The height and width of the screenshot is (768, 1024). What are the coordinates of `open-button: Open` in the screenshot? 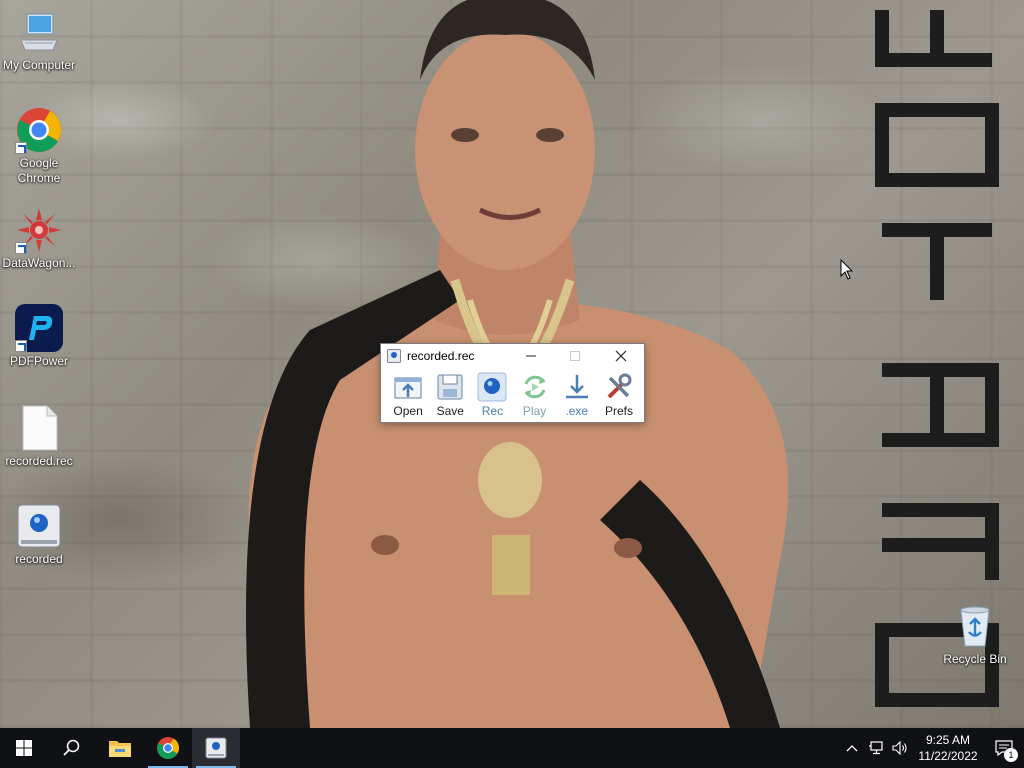 It's located at (408, 396).